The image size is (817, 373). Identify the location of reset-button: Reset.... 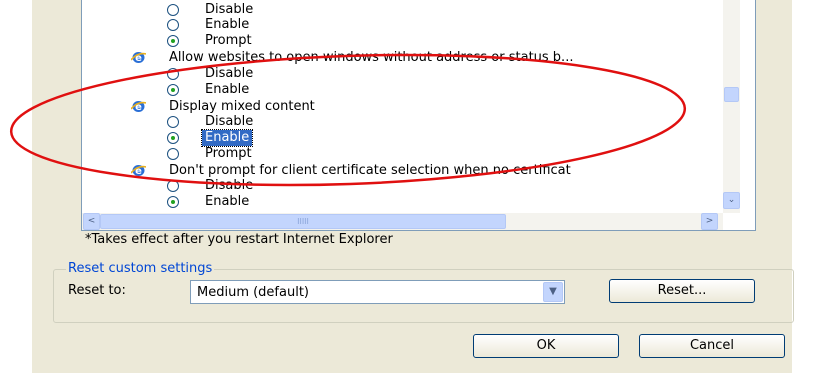
(682, 291).